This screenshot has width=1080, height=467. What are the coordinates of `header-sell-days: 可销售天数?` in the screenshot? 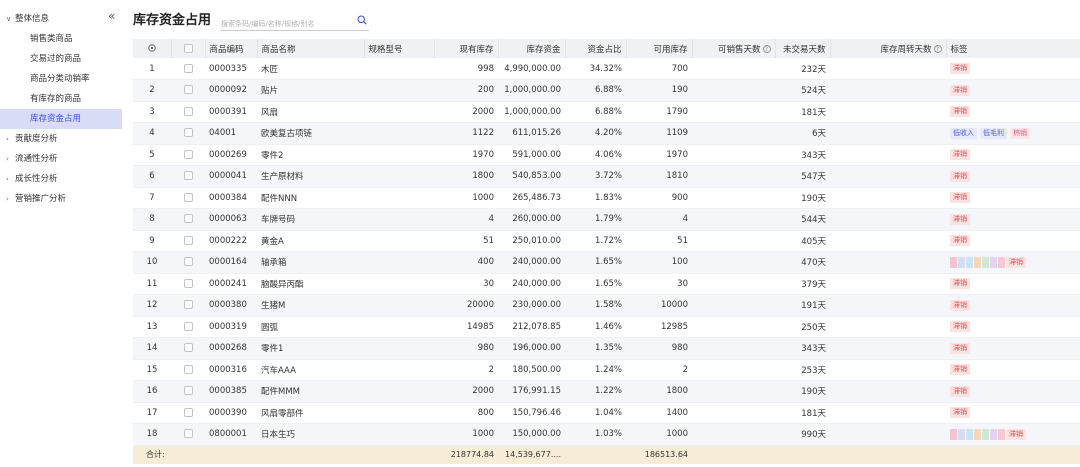 It's located at (734, 48).